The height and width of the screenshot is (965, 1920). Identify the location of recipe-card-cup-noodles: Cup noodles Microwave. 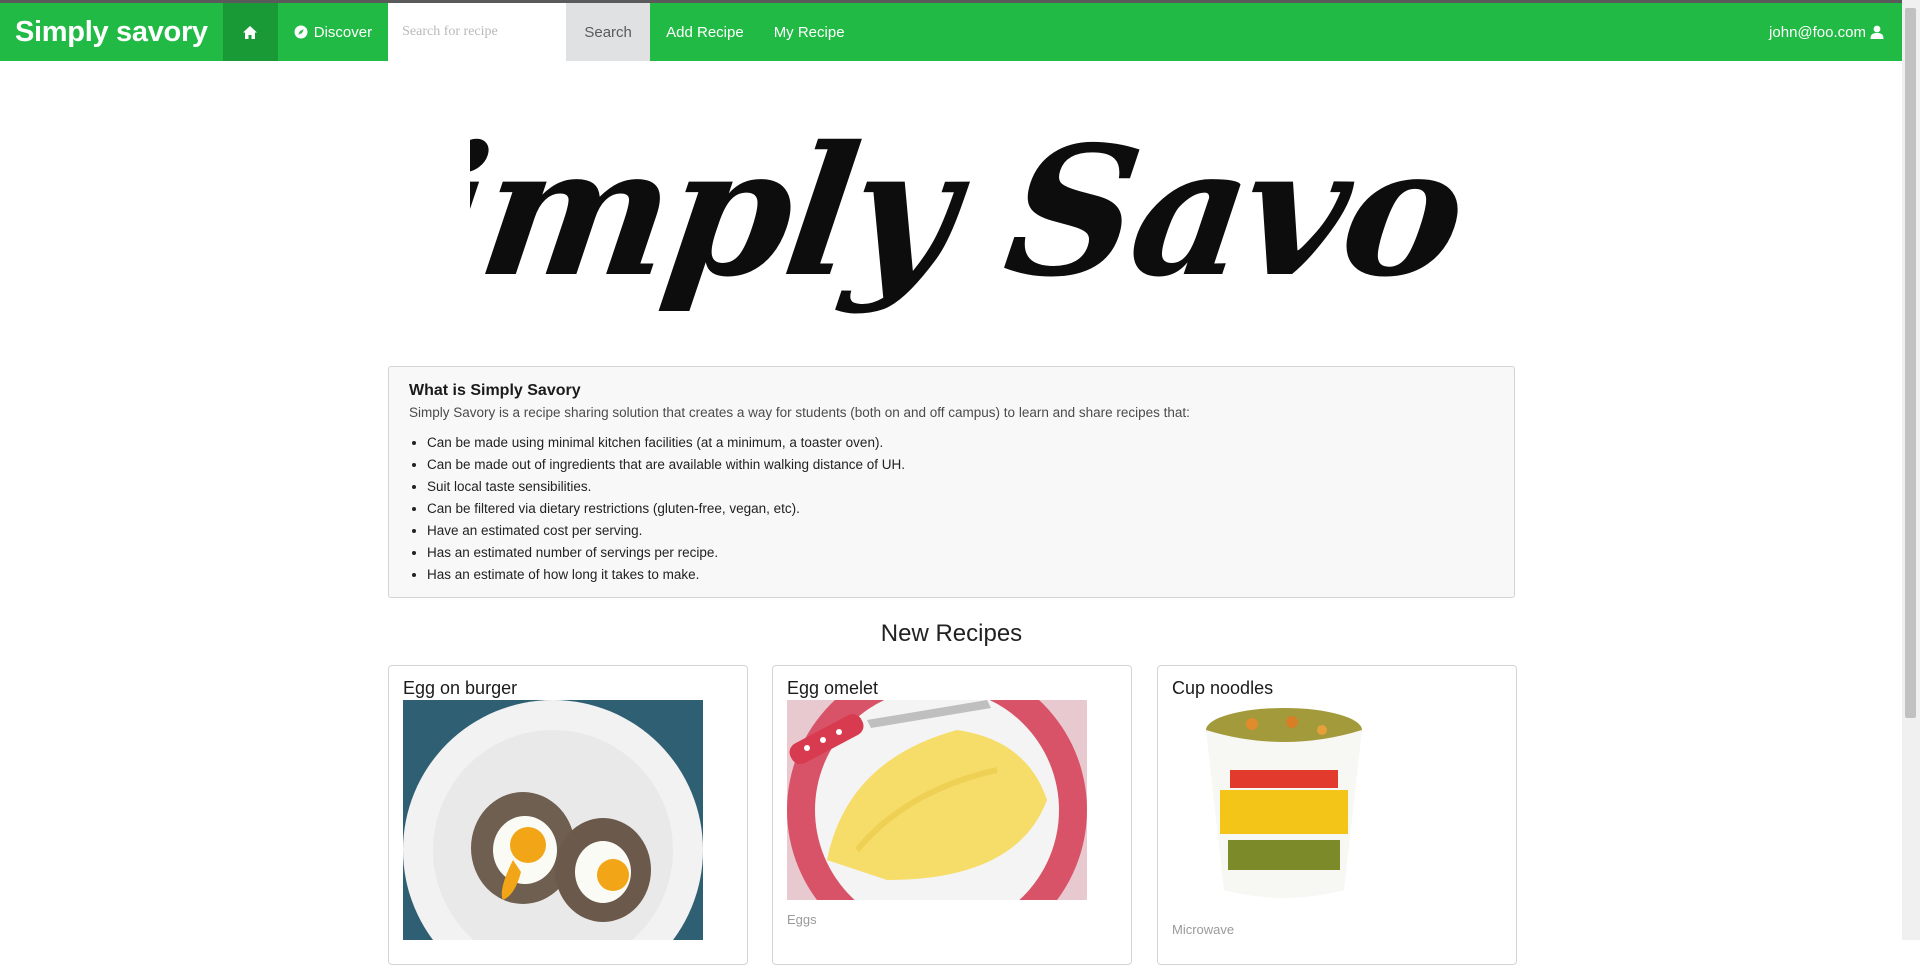
(1337, 815).